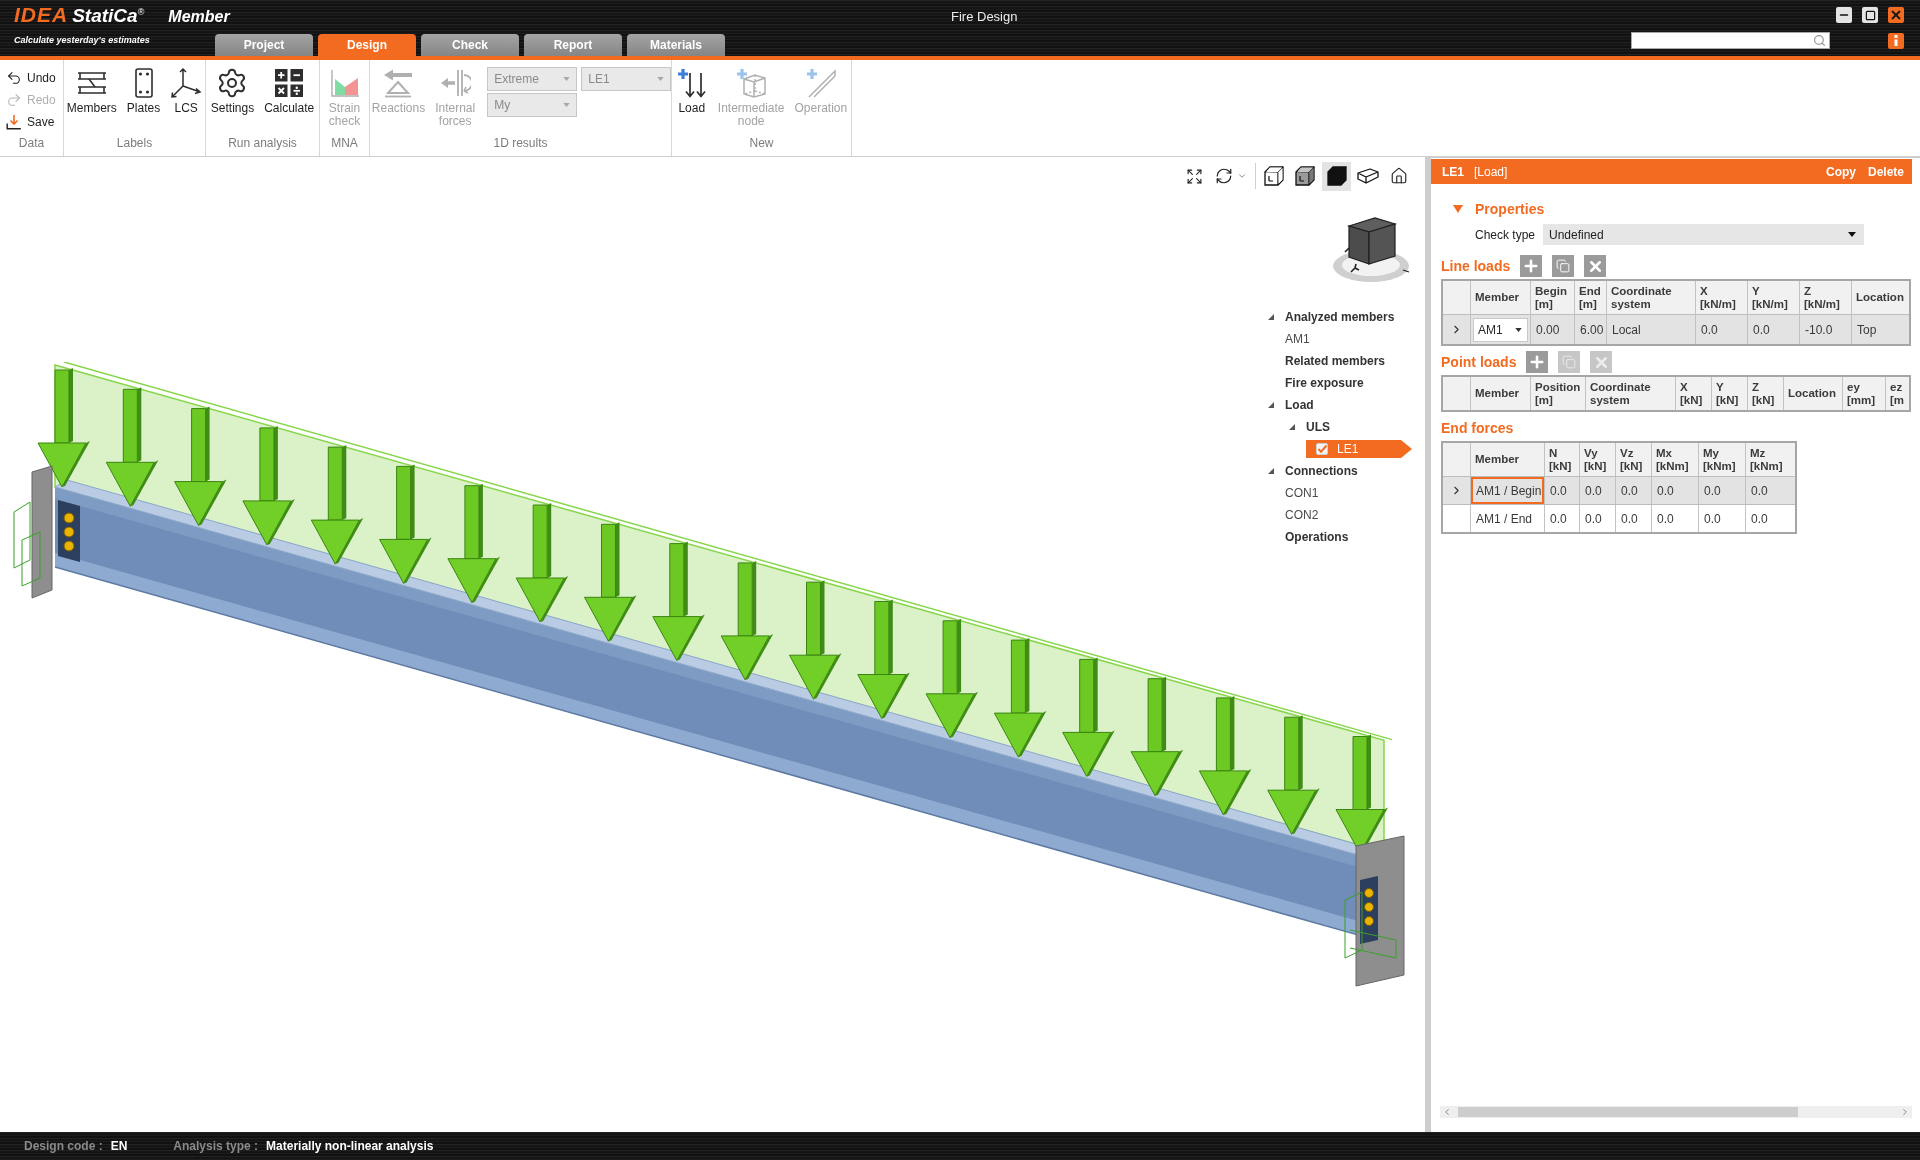 The width and height of the screenshot is (1920, 1160). I want to click on add-cube-icon, so click(751, 83).